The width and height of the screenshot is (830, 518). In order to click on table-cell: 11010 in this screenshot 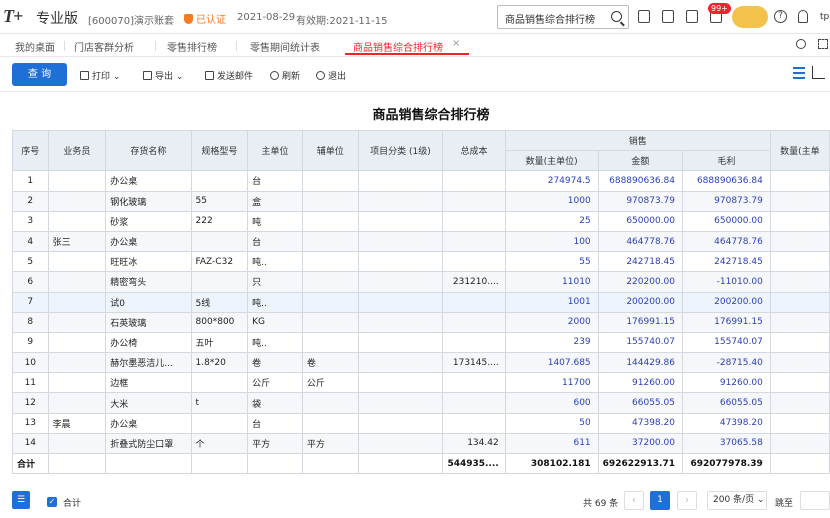, I will do `click(551, 282)`.